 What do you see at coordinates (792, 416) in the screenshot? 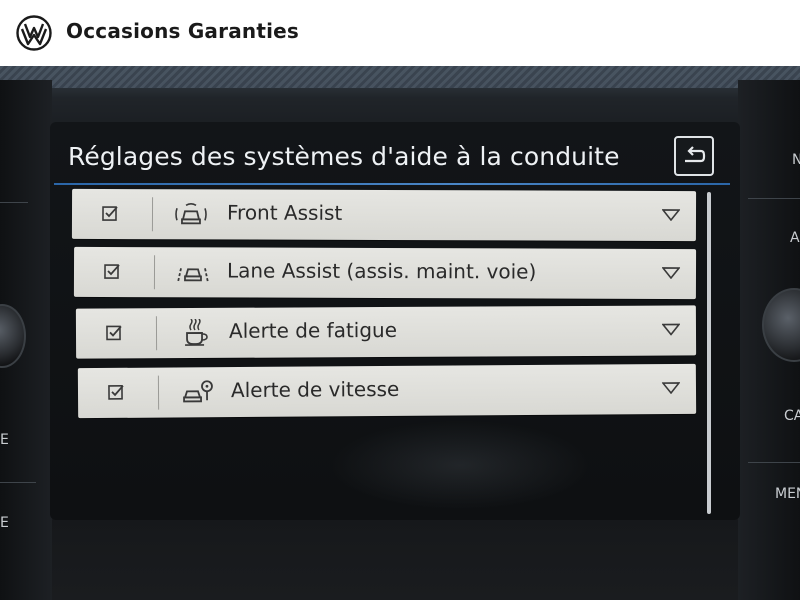
I see `bezel-button-label: CA` at bounding box center [792, 416].